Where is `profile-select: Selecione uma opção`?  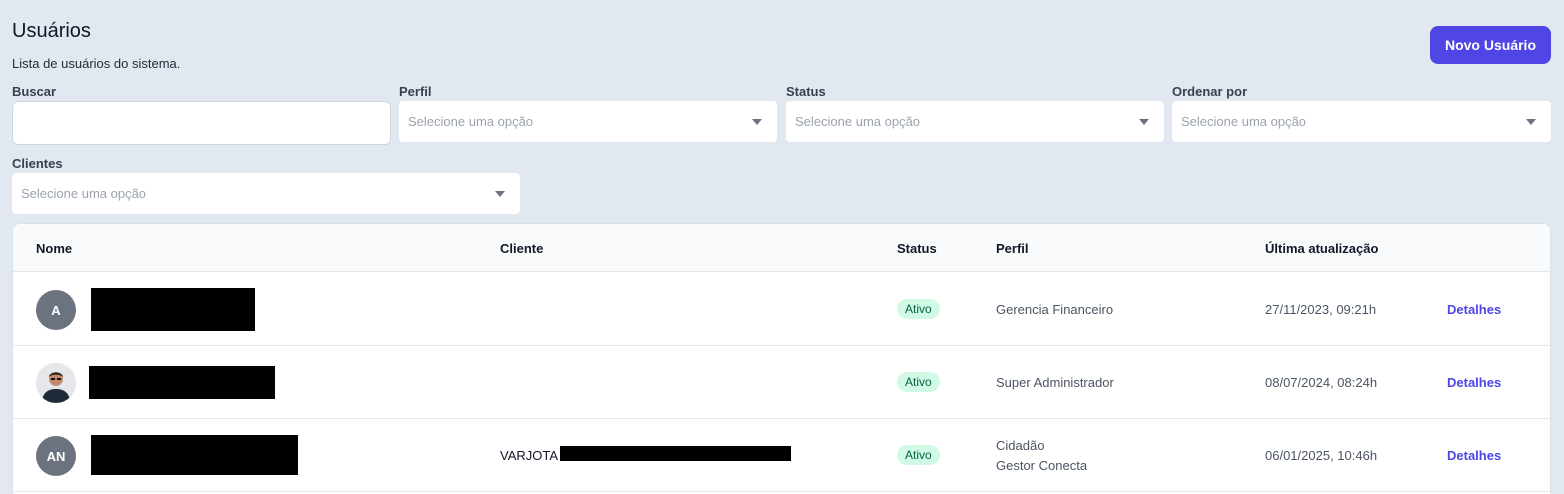 profile-select: Selecione uma opção is located at coordinates (588, 121).